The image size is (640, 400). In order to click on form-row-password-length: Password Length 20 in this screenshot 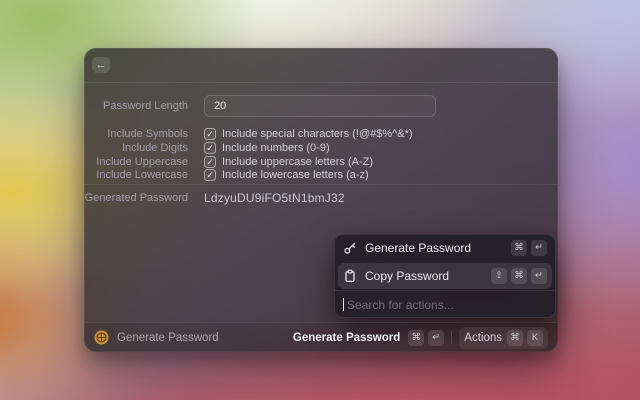, I will do `click(321, 106)`.